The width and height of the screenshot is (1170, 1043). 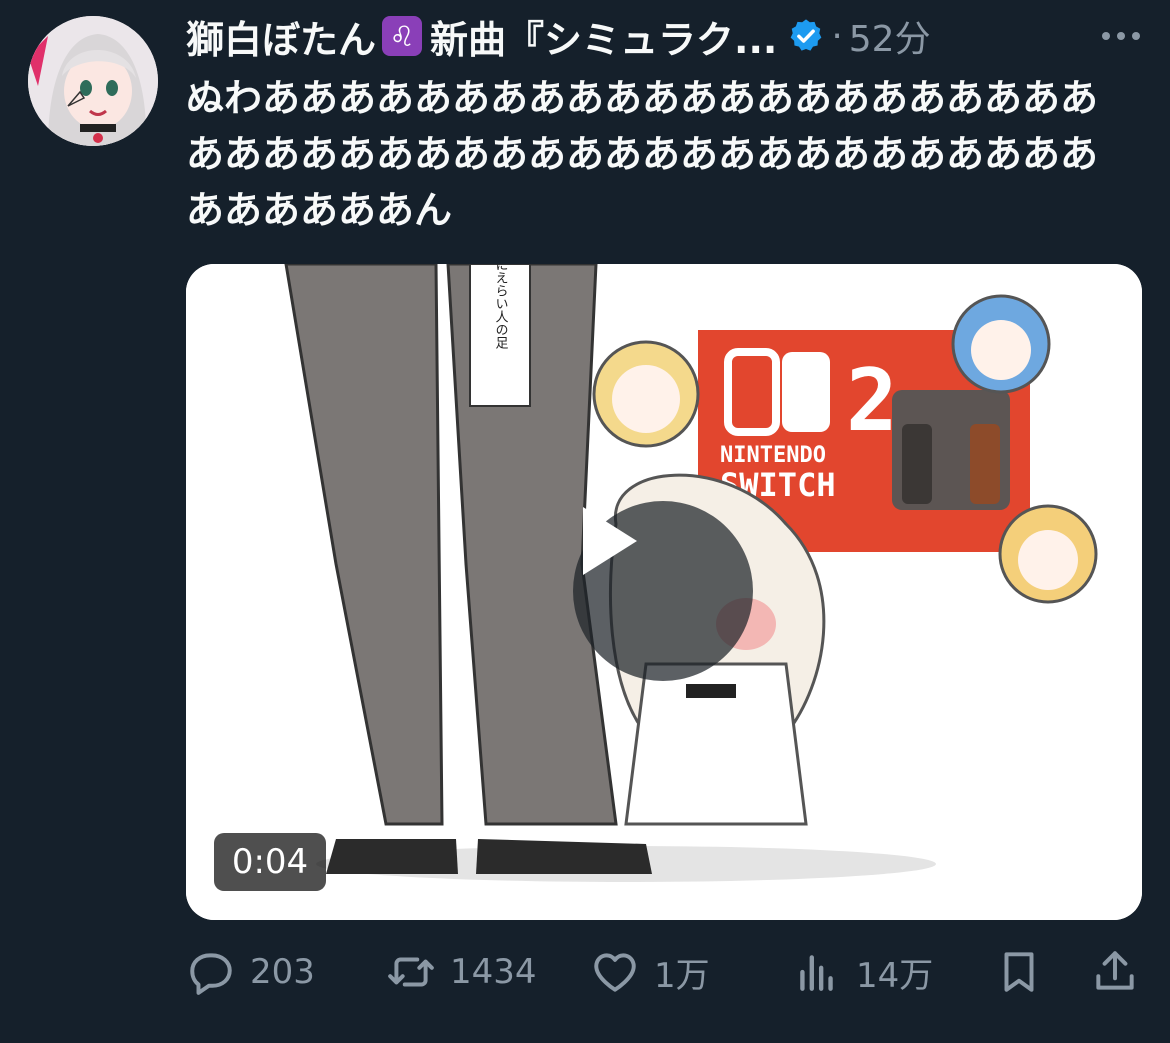 I want to click on logo-line1: NINTENDO, so click(x=773, y=455).